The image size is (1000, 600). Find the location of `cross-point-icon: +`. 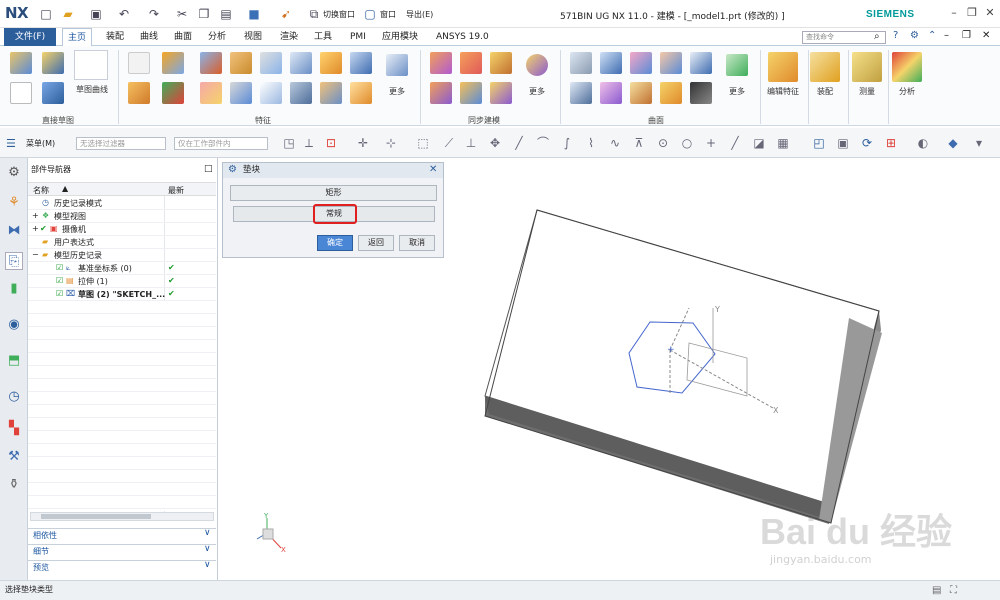

cross-point-icon: + is located at coordinates (711, 143).